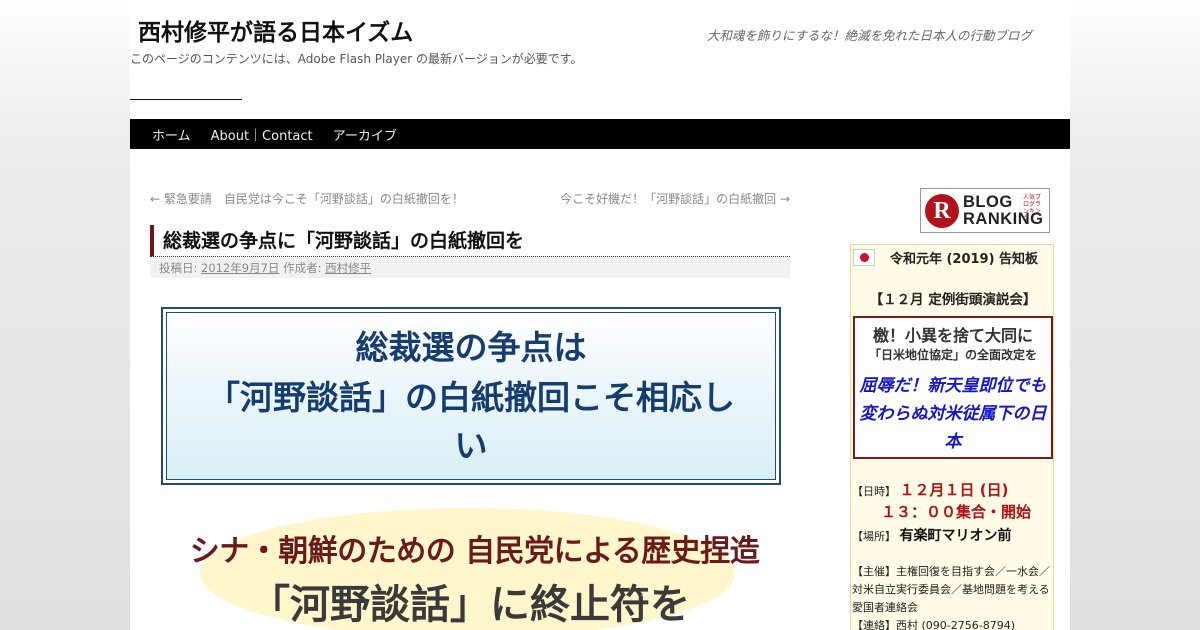  What do you see at coordinates (953, 300) in the screenshot?
I see `notice-subtitle: 【１２月 定例街頭演説会】` at bounding box center [953, 300].